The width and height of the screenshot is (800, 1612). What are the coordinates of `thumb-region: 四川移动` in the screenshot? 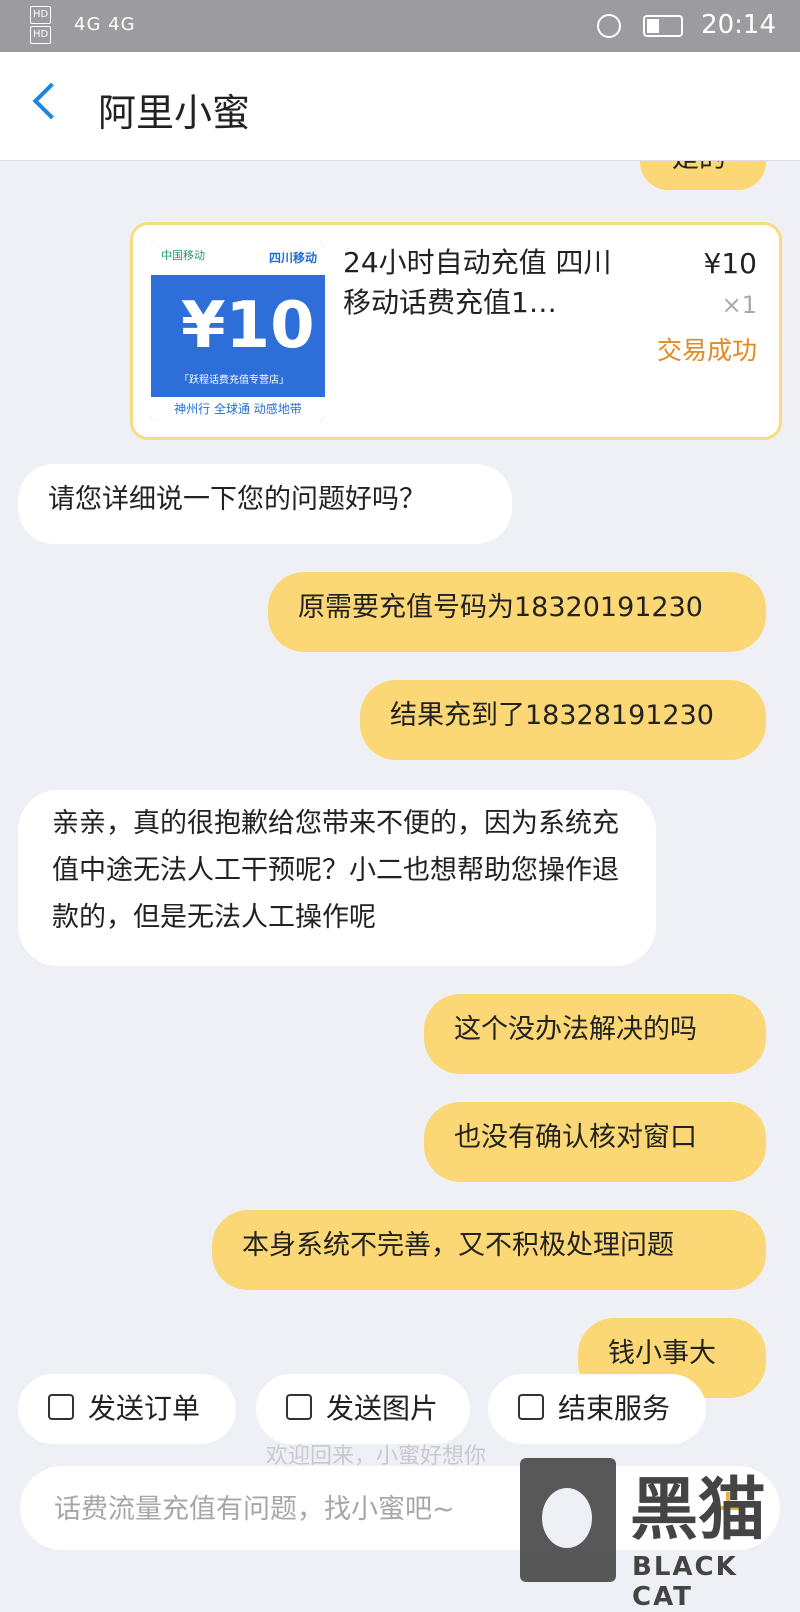 It's located at (292, 258).